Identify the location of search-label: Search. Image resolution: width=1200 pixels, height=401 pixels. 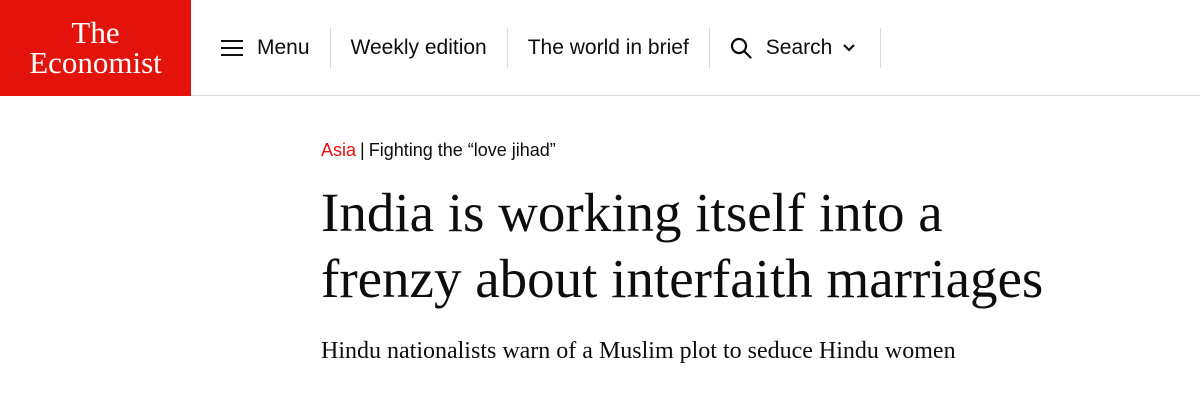
(799, 47).